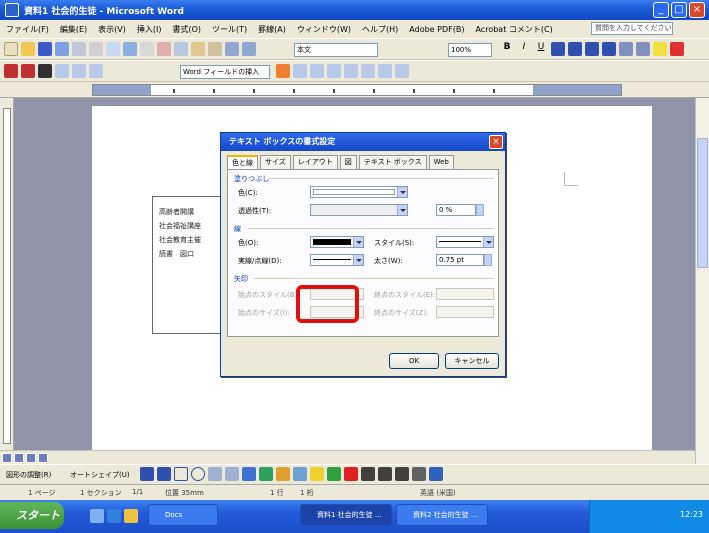 This screenshot has height=533, width=709. What do you see at coordinates (181, 49) in the screenshot?
I see `copy-icon` at bounding box center [181, 49].